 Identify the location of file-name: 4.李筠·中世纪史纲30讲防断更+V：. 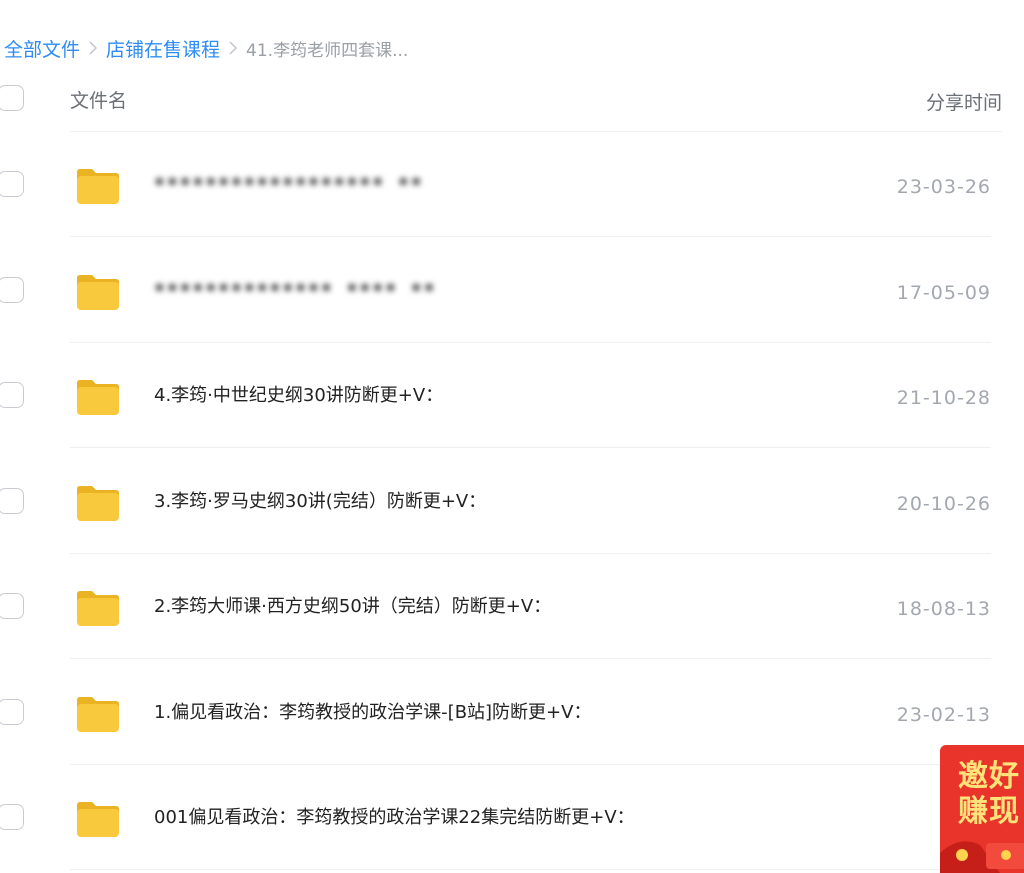
(298, 394).